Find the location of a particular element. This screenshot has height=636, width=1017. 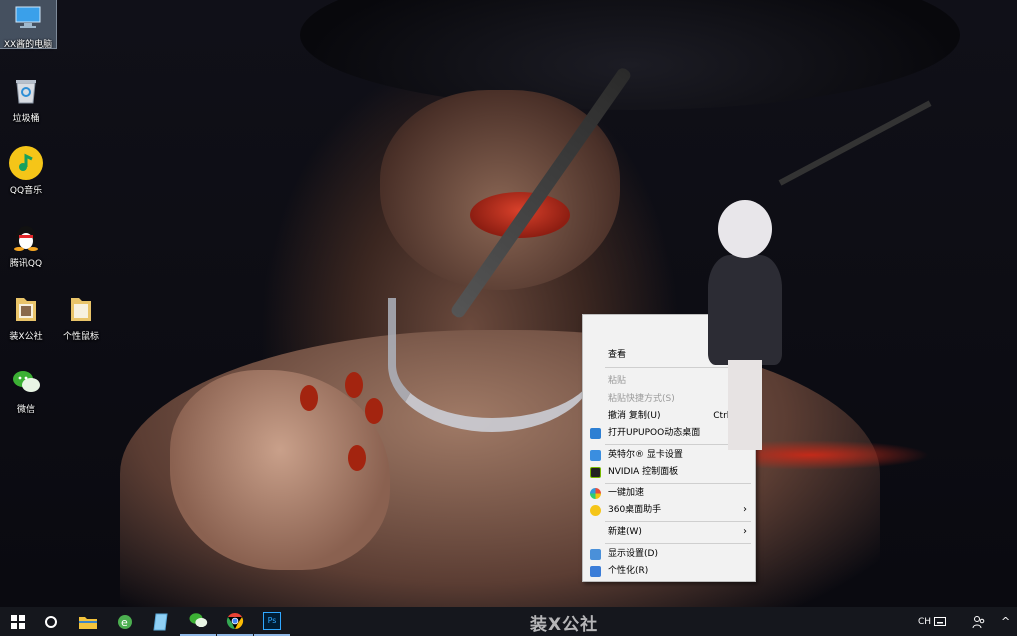

taskbar-chrome is located at coordinates (235, 621).